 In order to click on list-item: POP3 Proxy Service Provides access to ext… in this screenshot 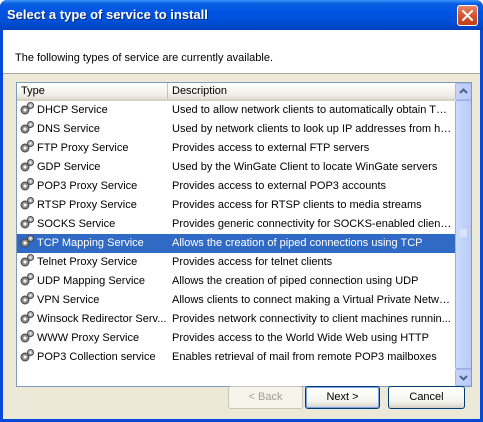, I will do `click(236, 186)`.